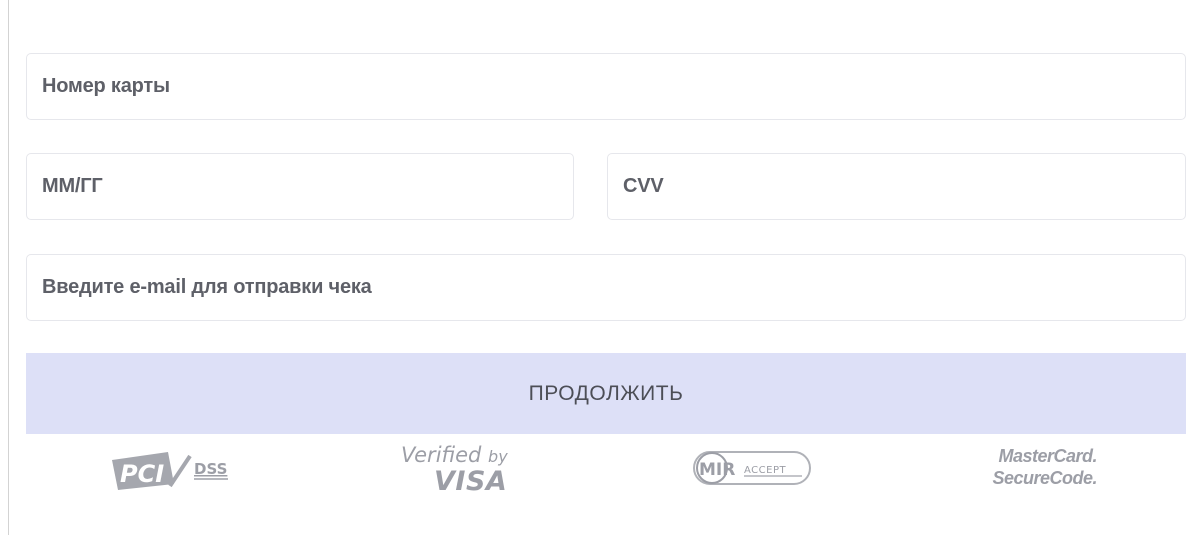 The image size is (1197, 535). Describe the element at coordinates (300, 186) in the screenshot. I see `expiry-date-input: ММ/ГГ` at that location.